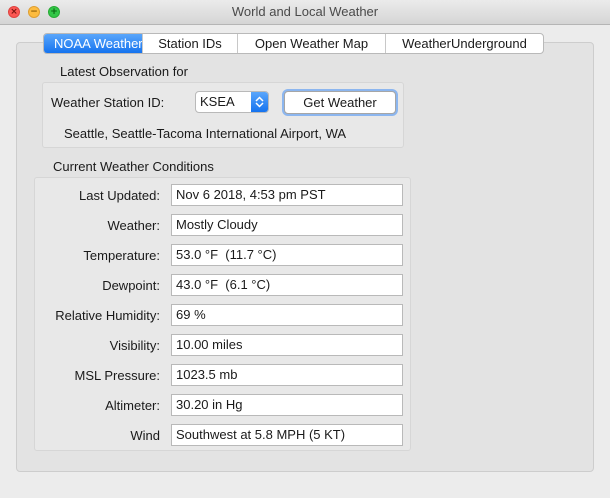  Describe the element at coordinates (133, 225) in the screenshot. I see `weather-label: Weather:` at that location.